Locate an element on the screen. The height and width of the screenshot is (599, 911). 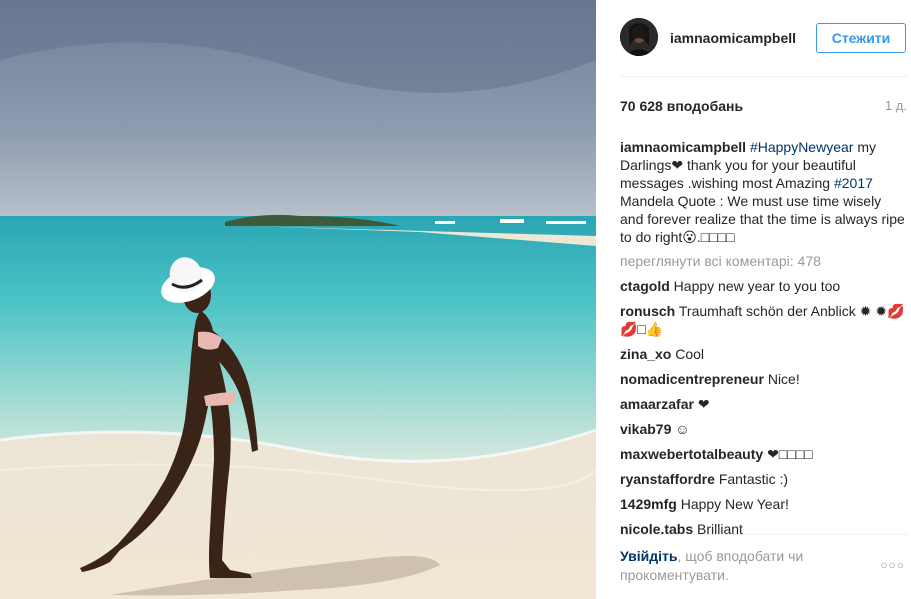
comment-text: Happy new year to you too is located at coordinates (757, 286).